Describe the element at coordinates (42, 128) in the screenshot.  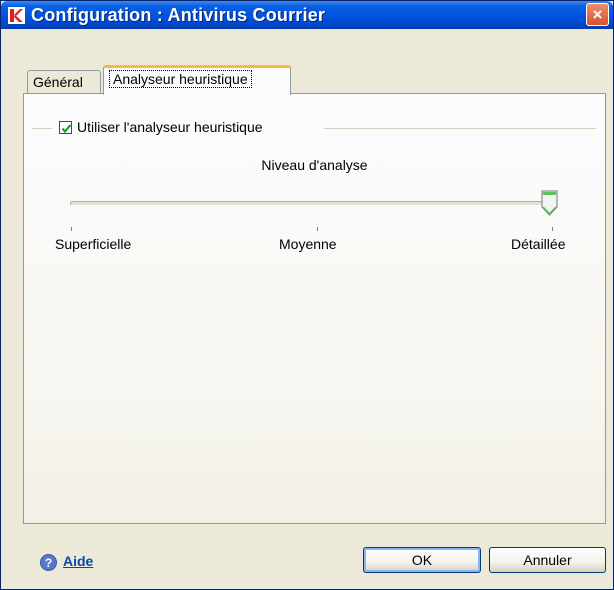
I see `group-line-left` at that location.